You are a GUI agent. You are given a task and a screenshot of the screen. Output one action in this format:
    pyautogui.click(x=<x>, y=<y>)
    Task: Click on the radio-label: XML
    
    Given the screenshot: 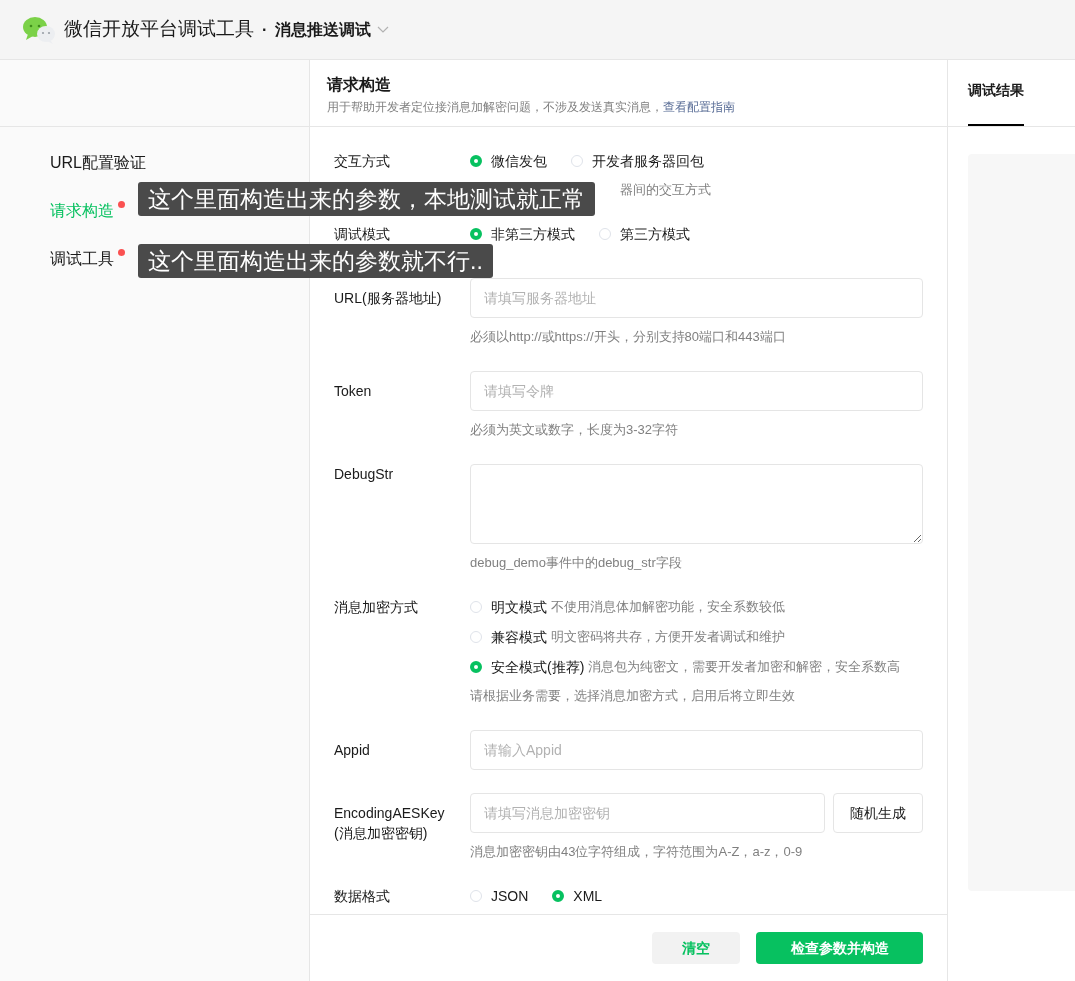 What is the action you would take?
    pyautogui.click(x=588, y=896)
    